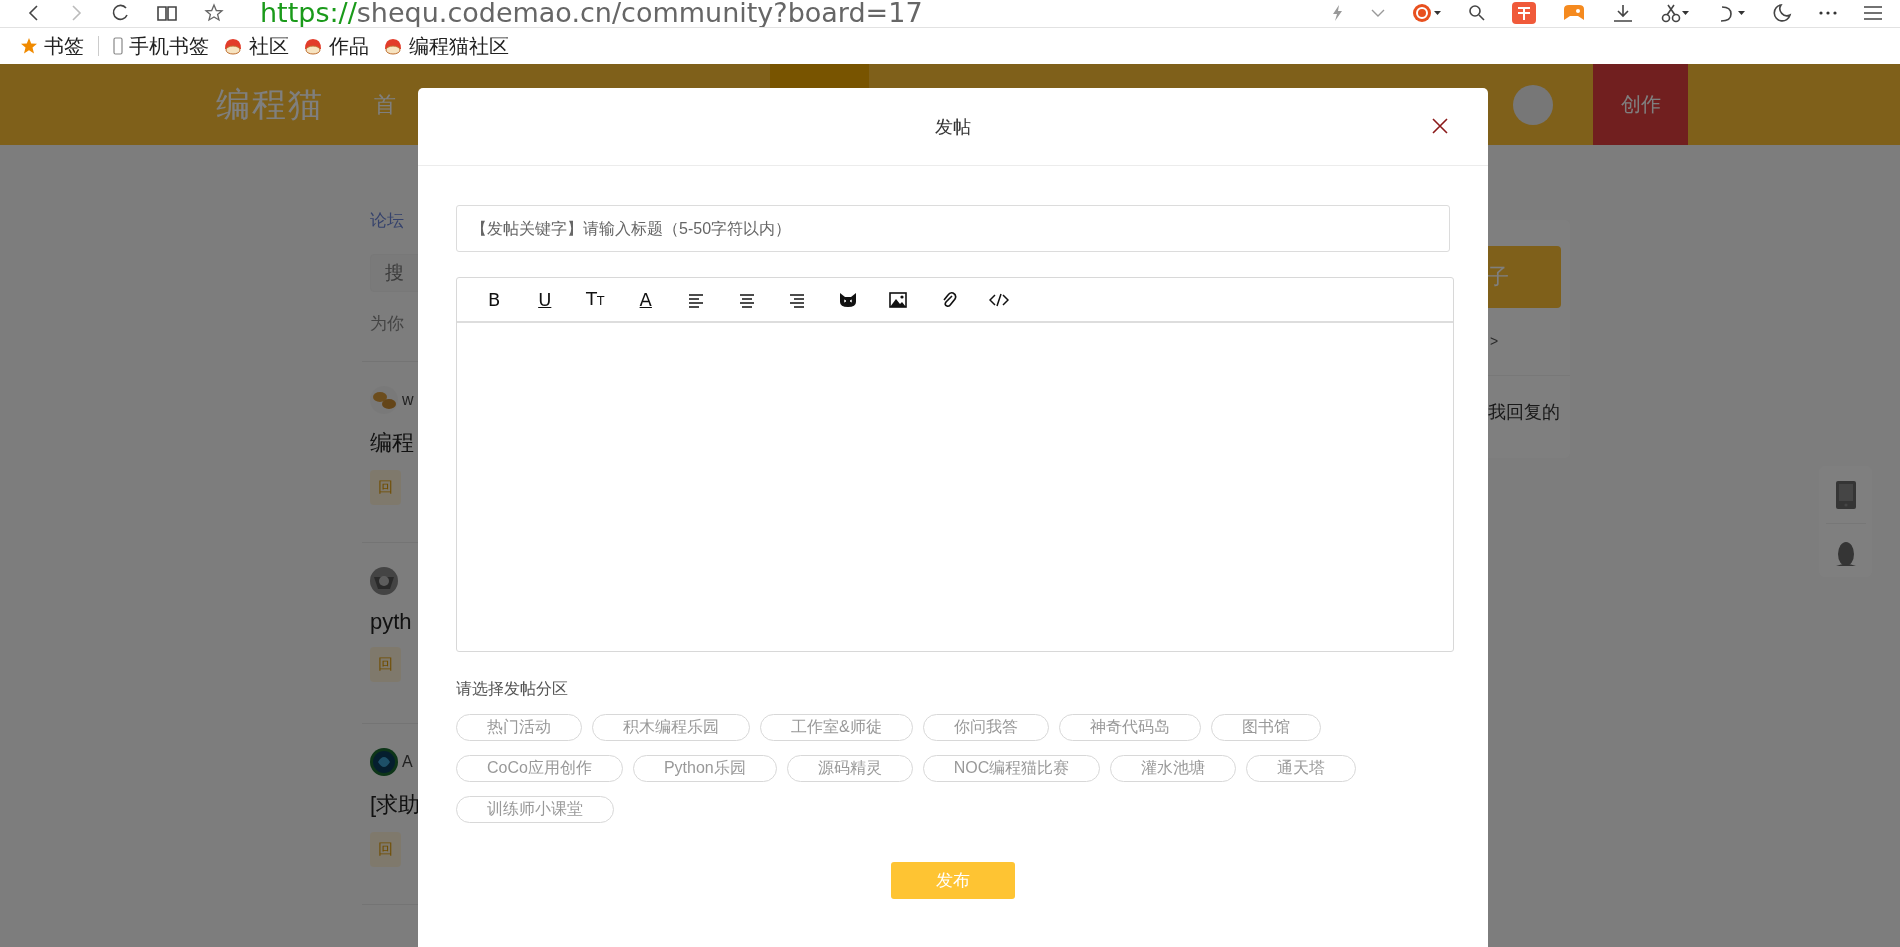 The height and width of the screenshot is (947, 1900). I want to click on publish-button: 发布, so click(953, 880).